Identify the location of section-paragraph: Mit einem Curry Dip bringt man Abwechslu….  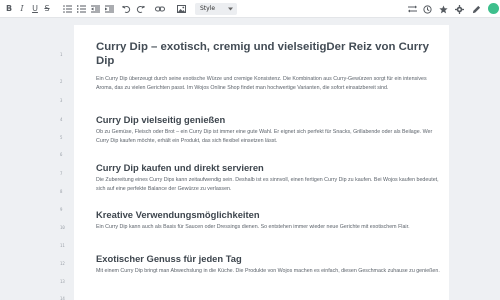
(268, 271).